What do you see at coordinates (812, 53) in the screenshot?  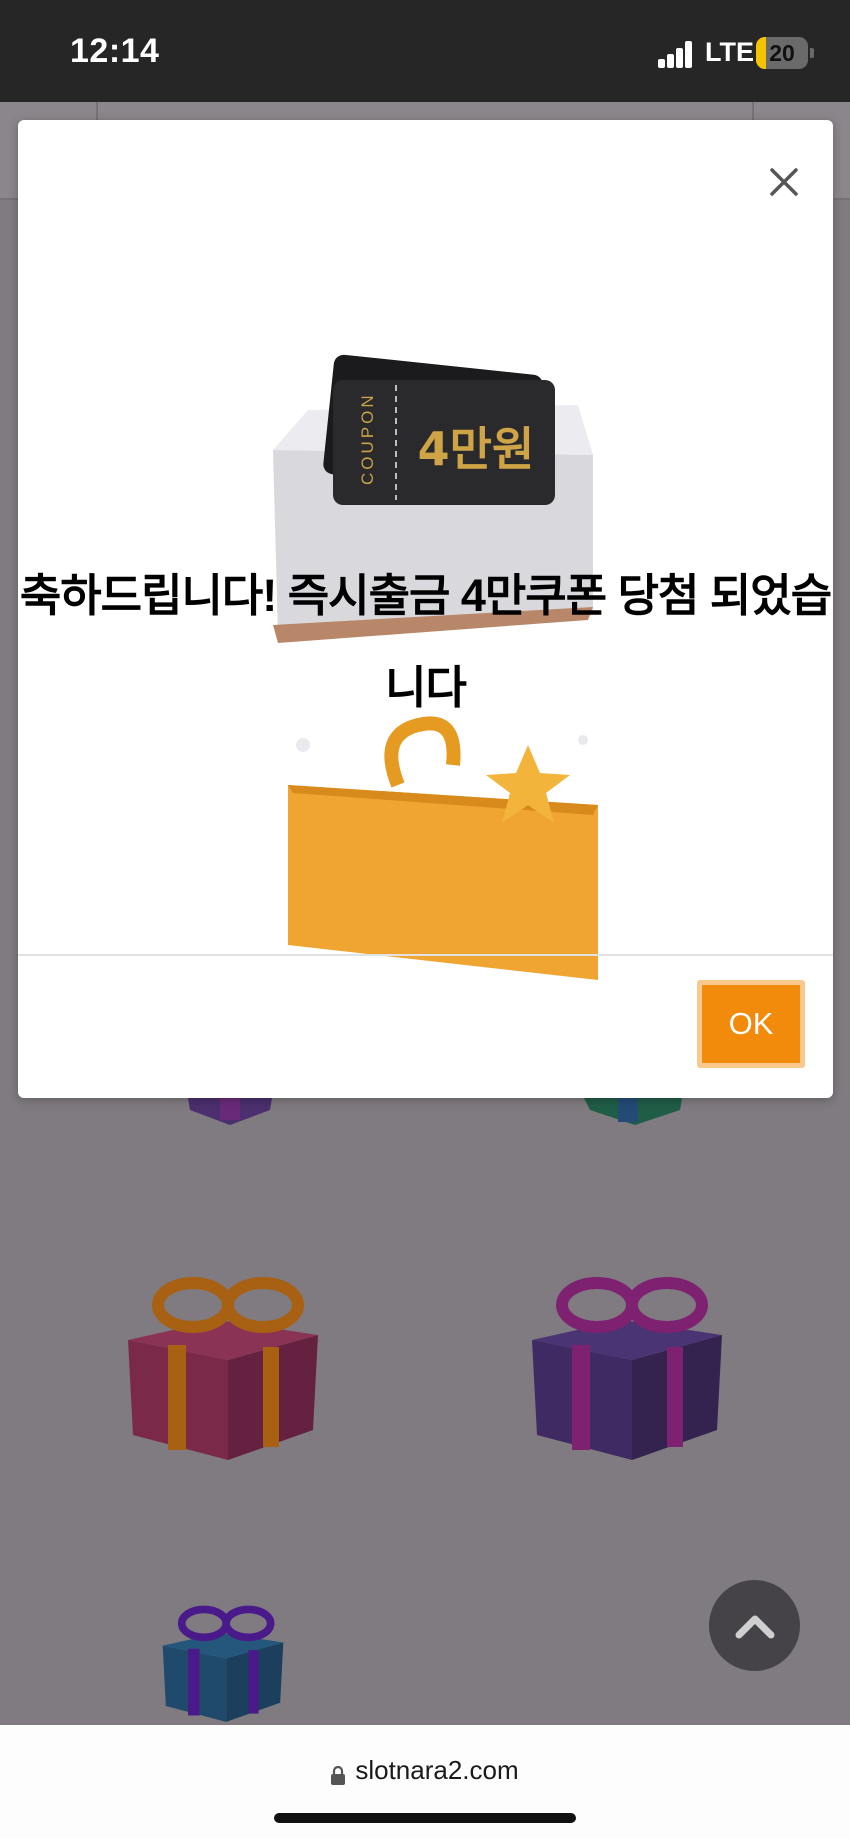 I see `battery-cap` at bounding box center [812, 53].